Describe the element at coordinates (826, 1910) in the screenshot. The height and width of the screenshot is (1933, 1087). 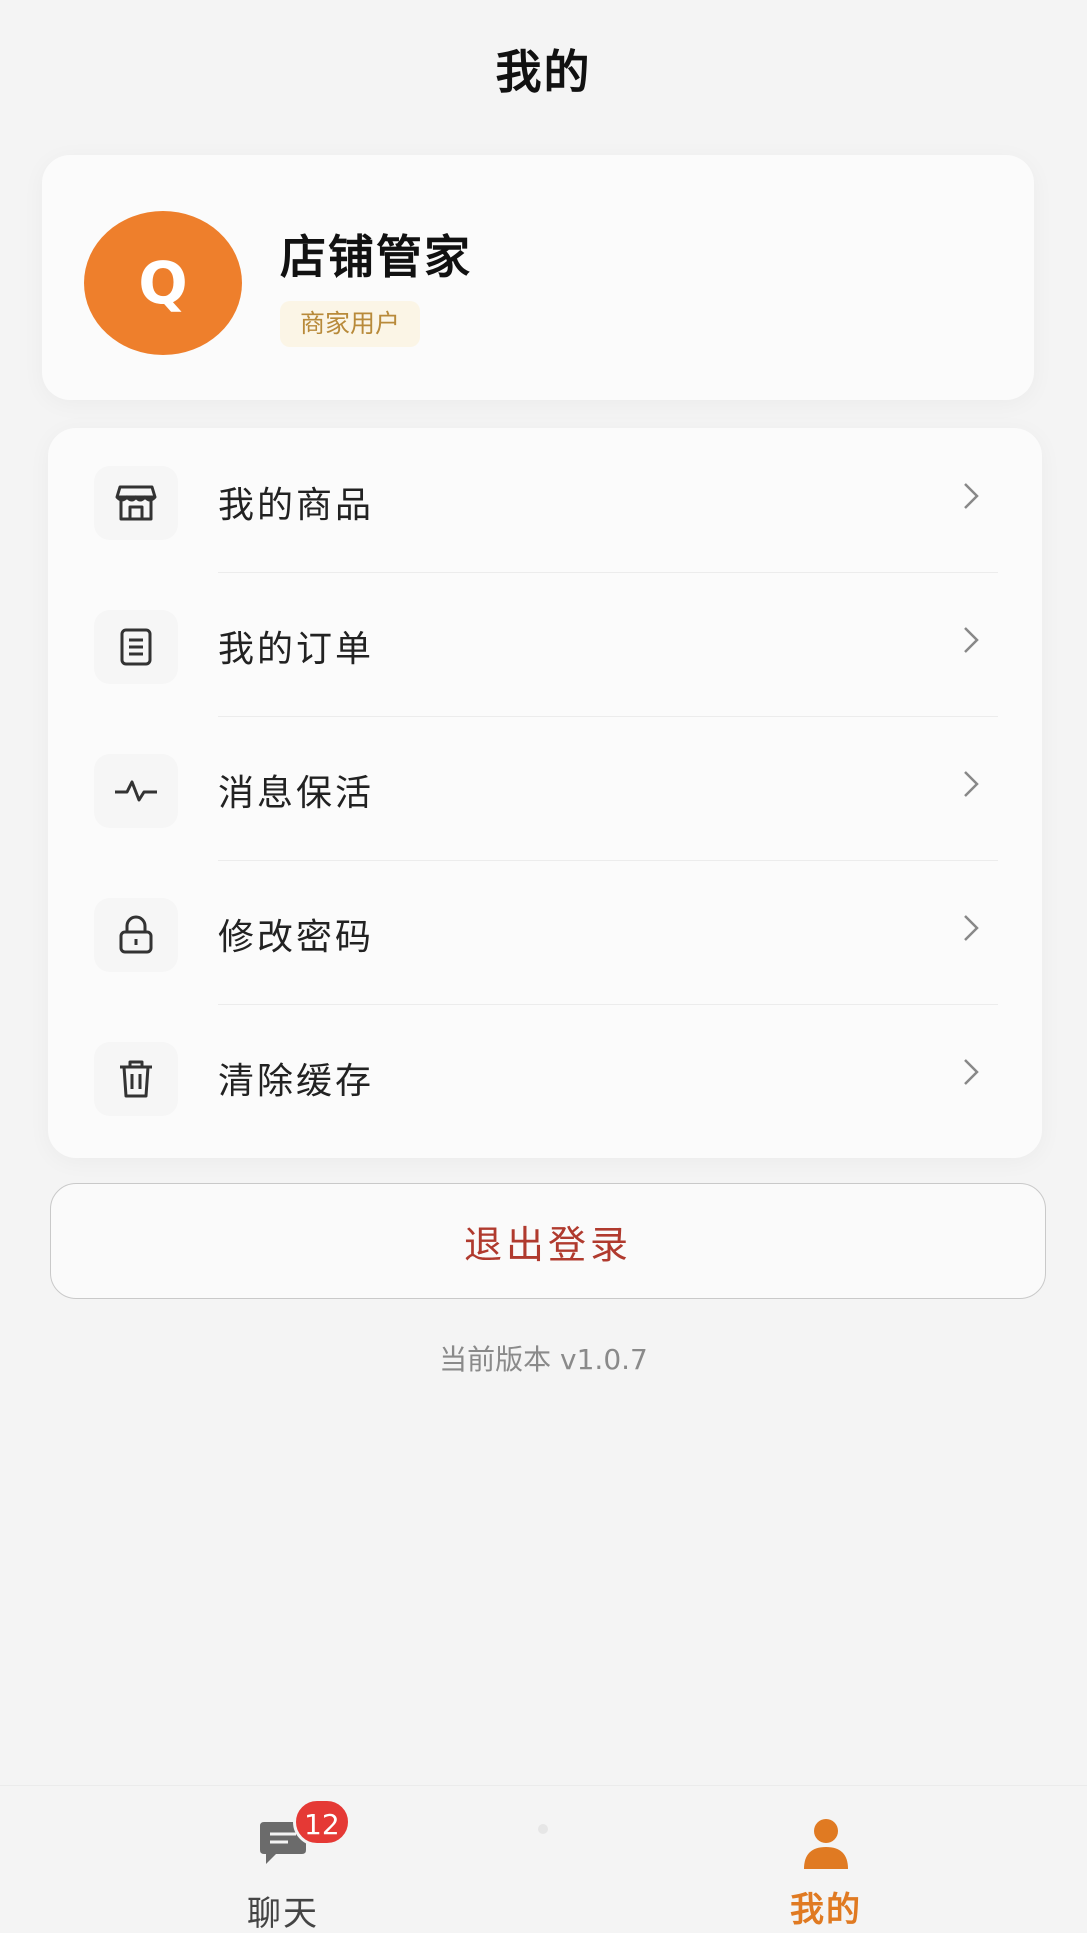
I see `tab-label: 我的` at that location.